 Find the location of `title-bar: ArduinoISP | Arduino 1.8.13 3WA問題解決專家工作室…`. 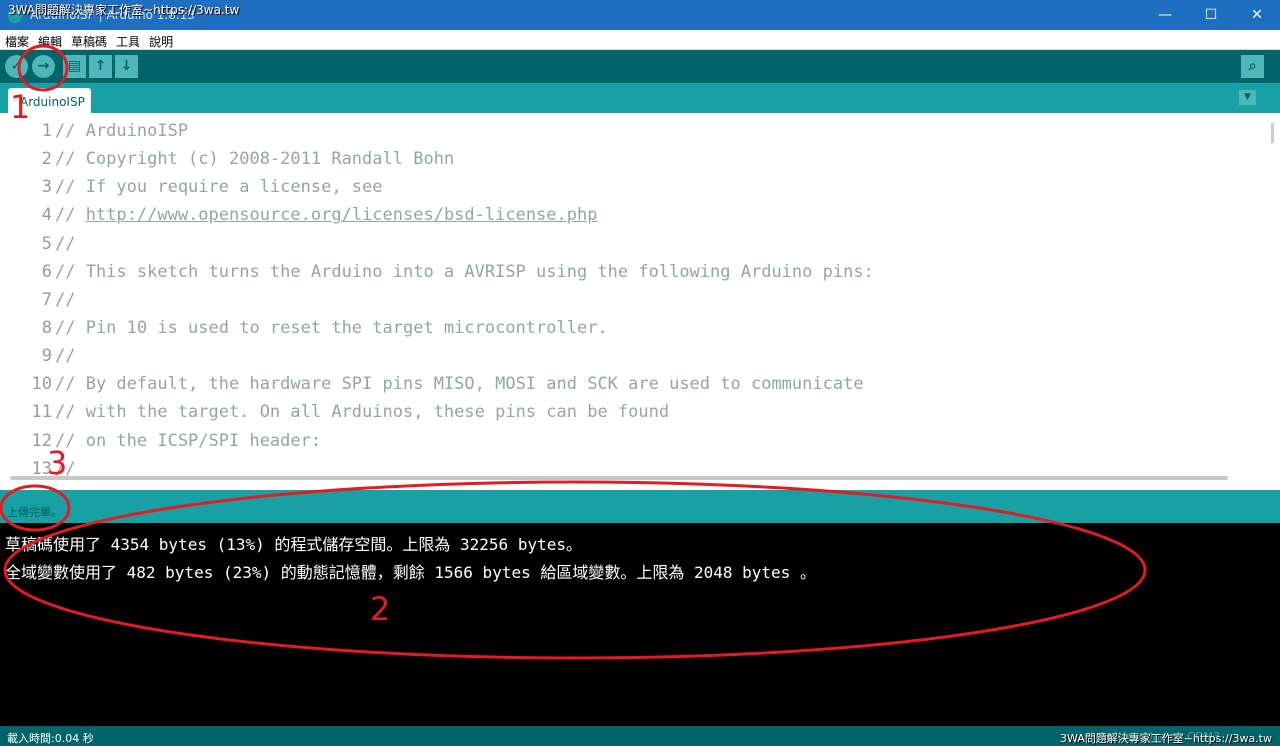

title-bar: ArduinoISP | Arduino 1.8.13 3WA問題解決專家工作室… is located at coordinates (640, 15).